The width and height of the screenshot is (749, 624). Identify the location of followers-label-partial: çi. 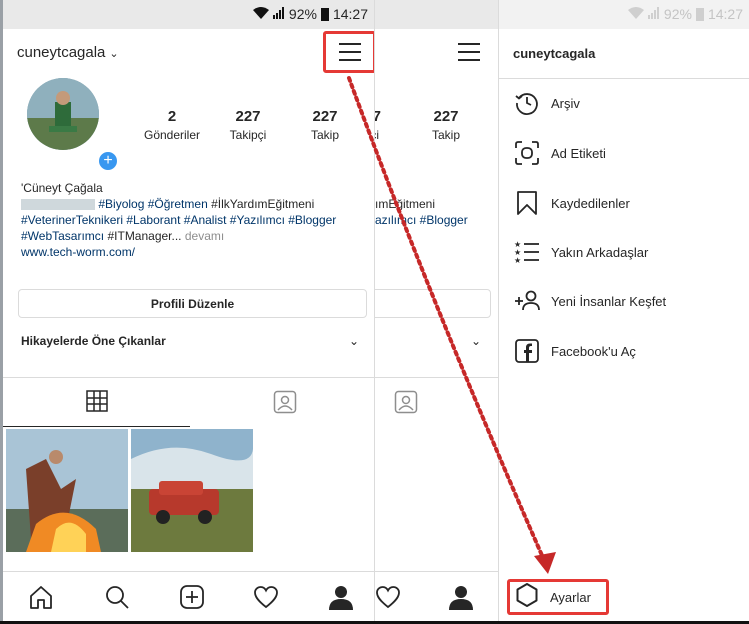
(377, 135).